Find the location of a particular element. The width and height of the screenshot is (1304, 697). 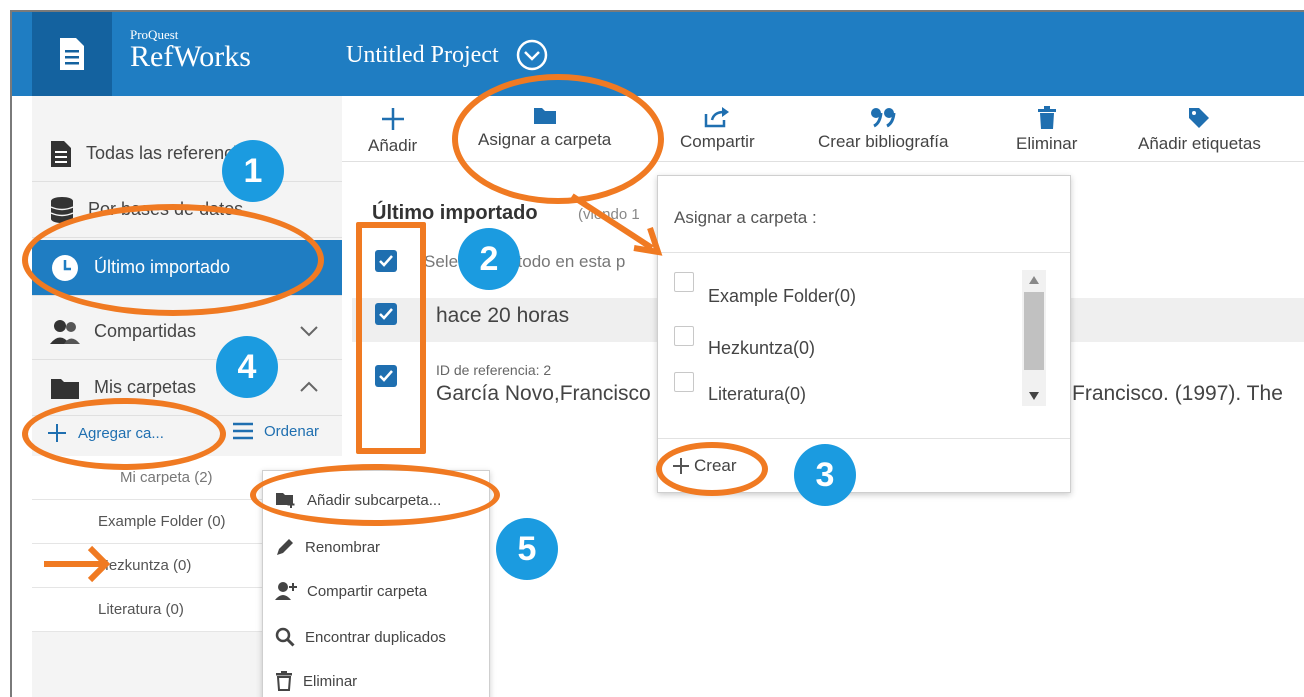

project-selector: Untitled Project is located at coordinates (447, 55).